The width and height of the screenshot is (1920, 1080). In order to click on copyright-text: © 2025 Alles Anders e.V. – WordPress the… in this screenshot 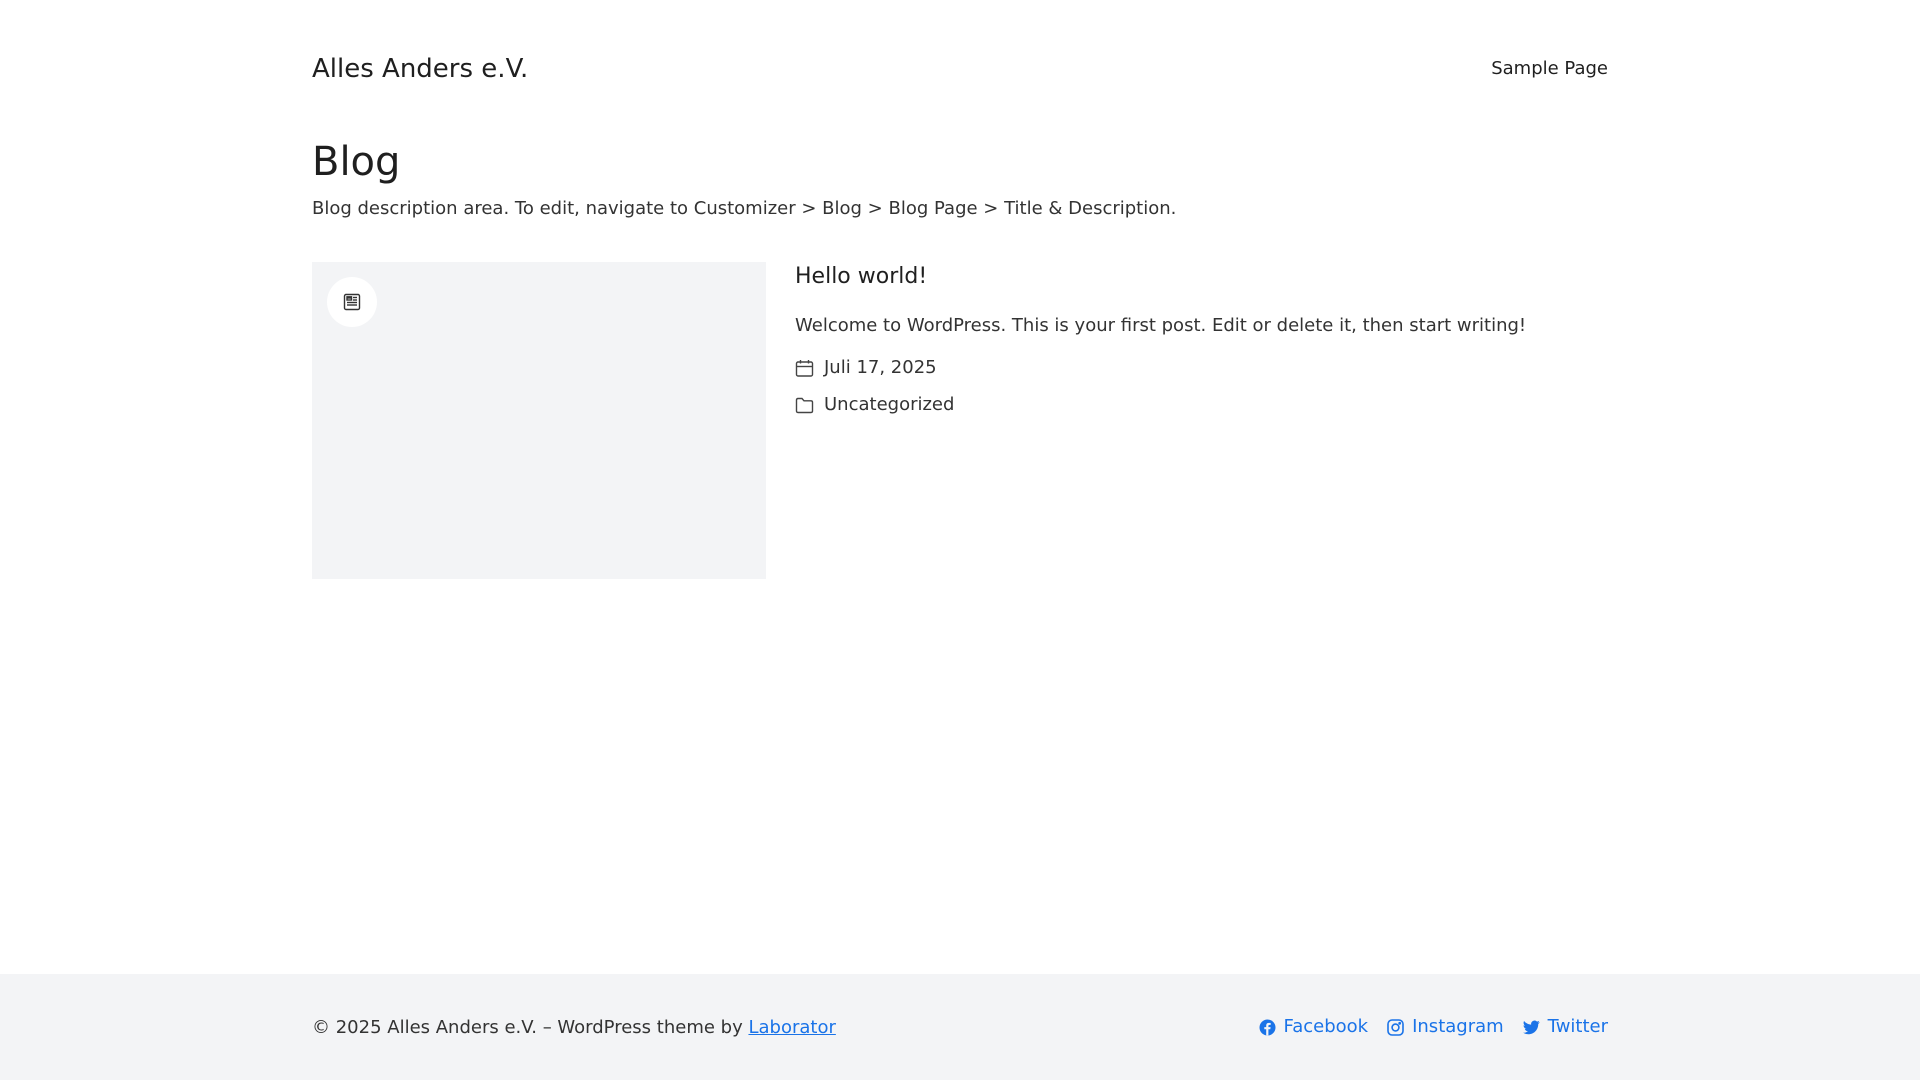, I will do `click(530, 1027)`.